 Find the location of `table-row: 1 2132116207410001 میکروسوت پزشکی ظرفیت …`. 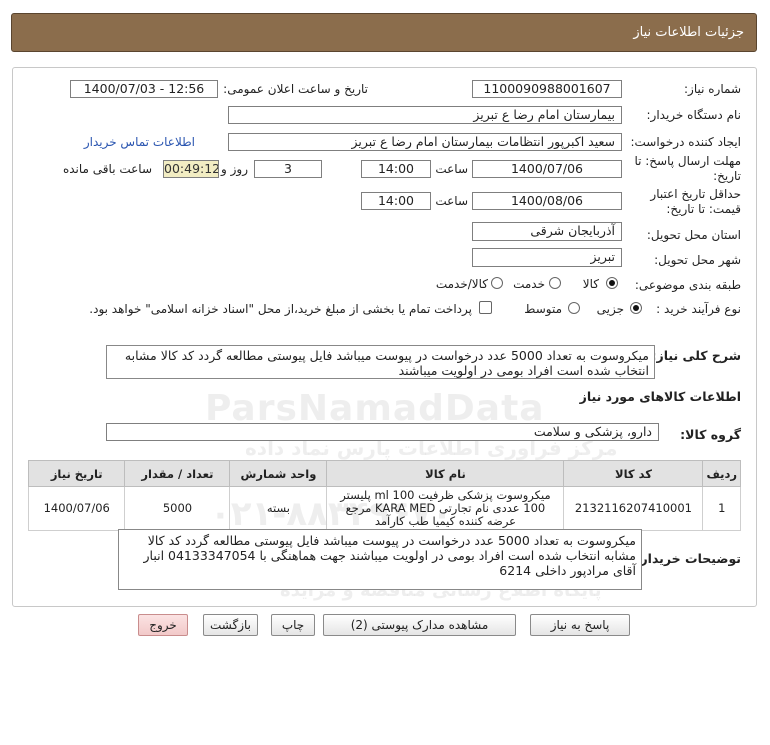

table-row: 1 2132116207410001 میکروسوت پزشکی ظرفیت … is located at coordinates (384, 508).